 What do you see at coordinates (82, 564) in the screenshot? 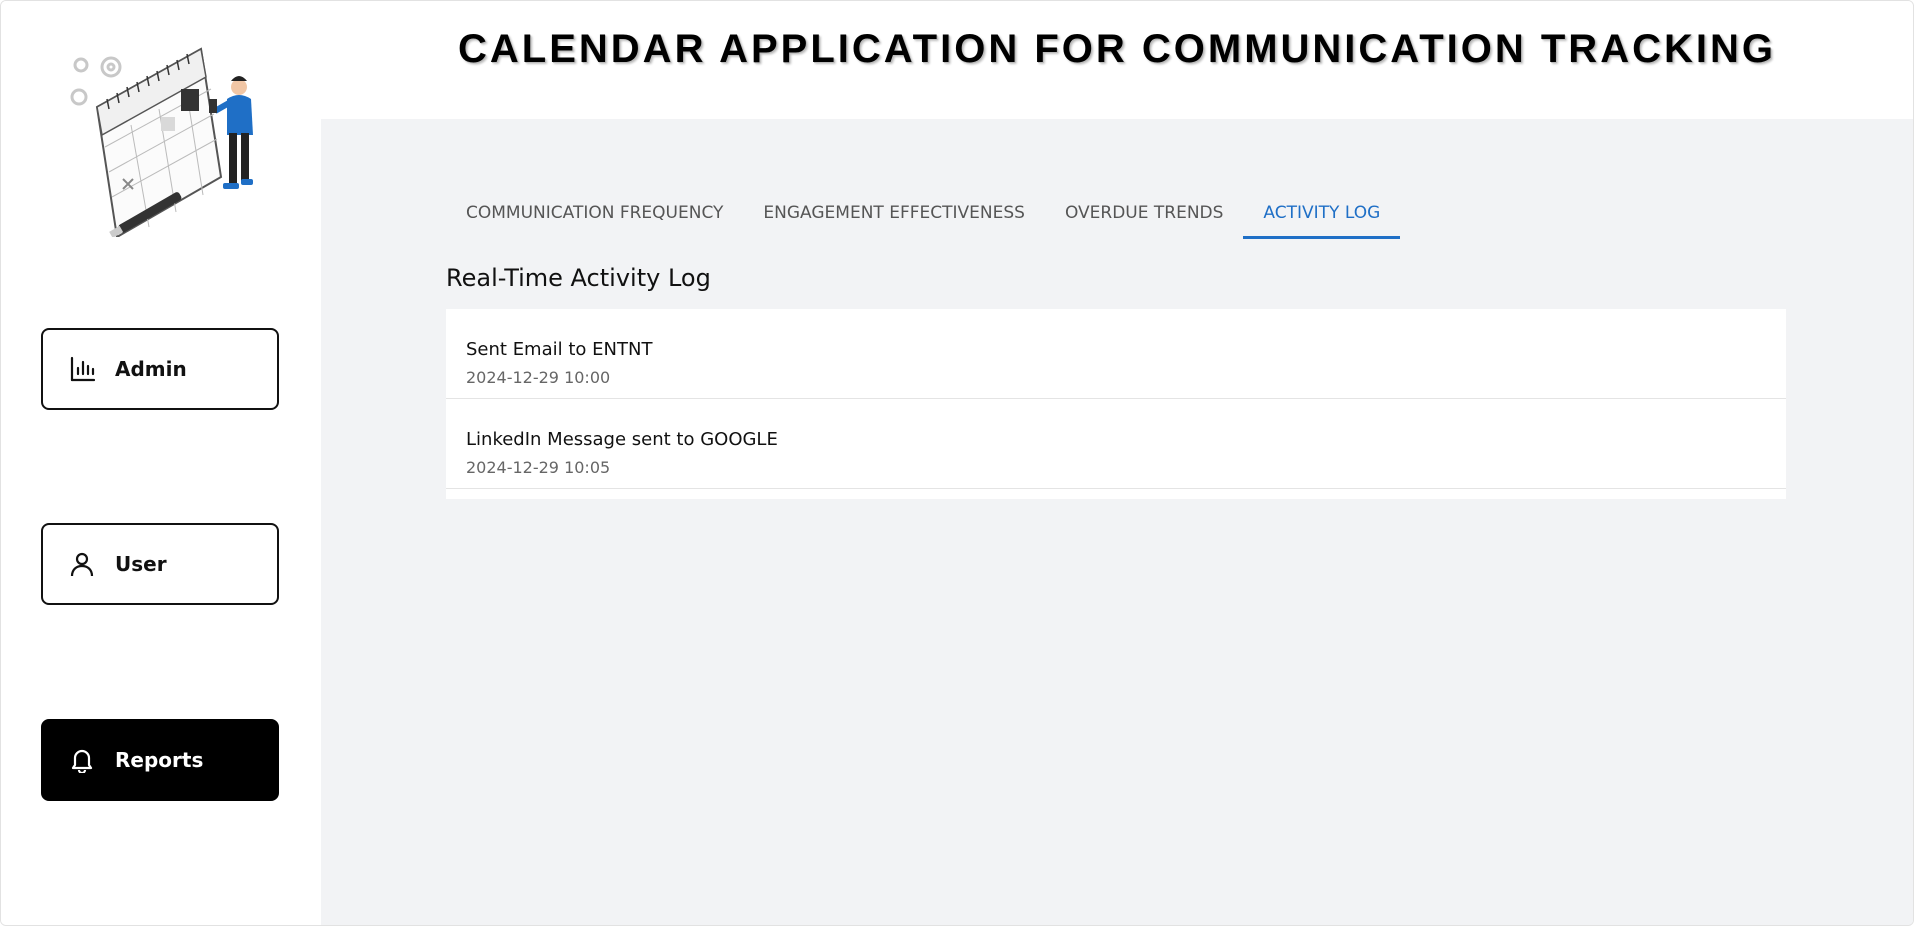
I see `user-icon` at bounding box center [82, 564].